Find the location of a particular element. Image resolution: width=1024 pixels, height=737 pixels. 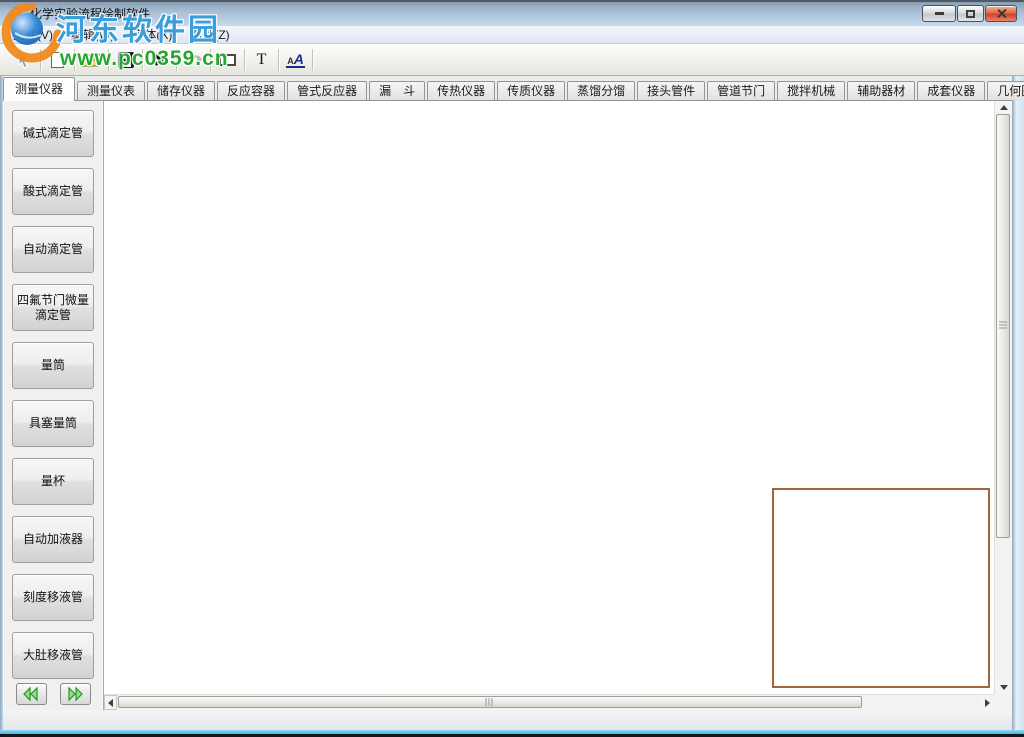

minimize-button is located at coordinates (939, 13).